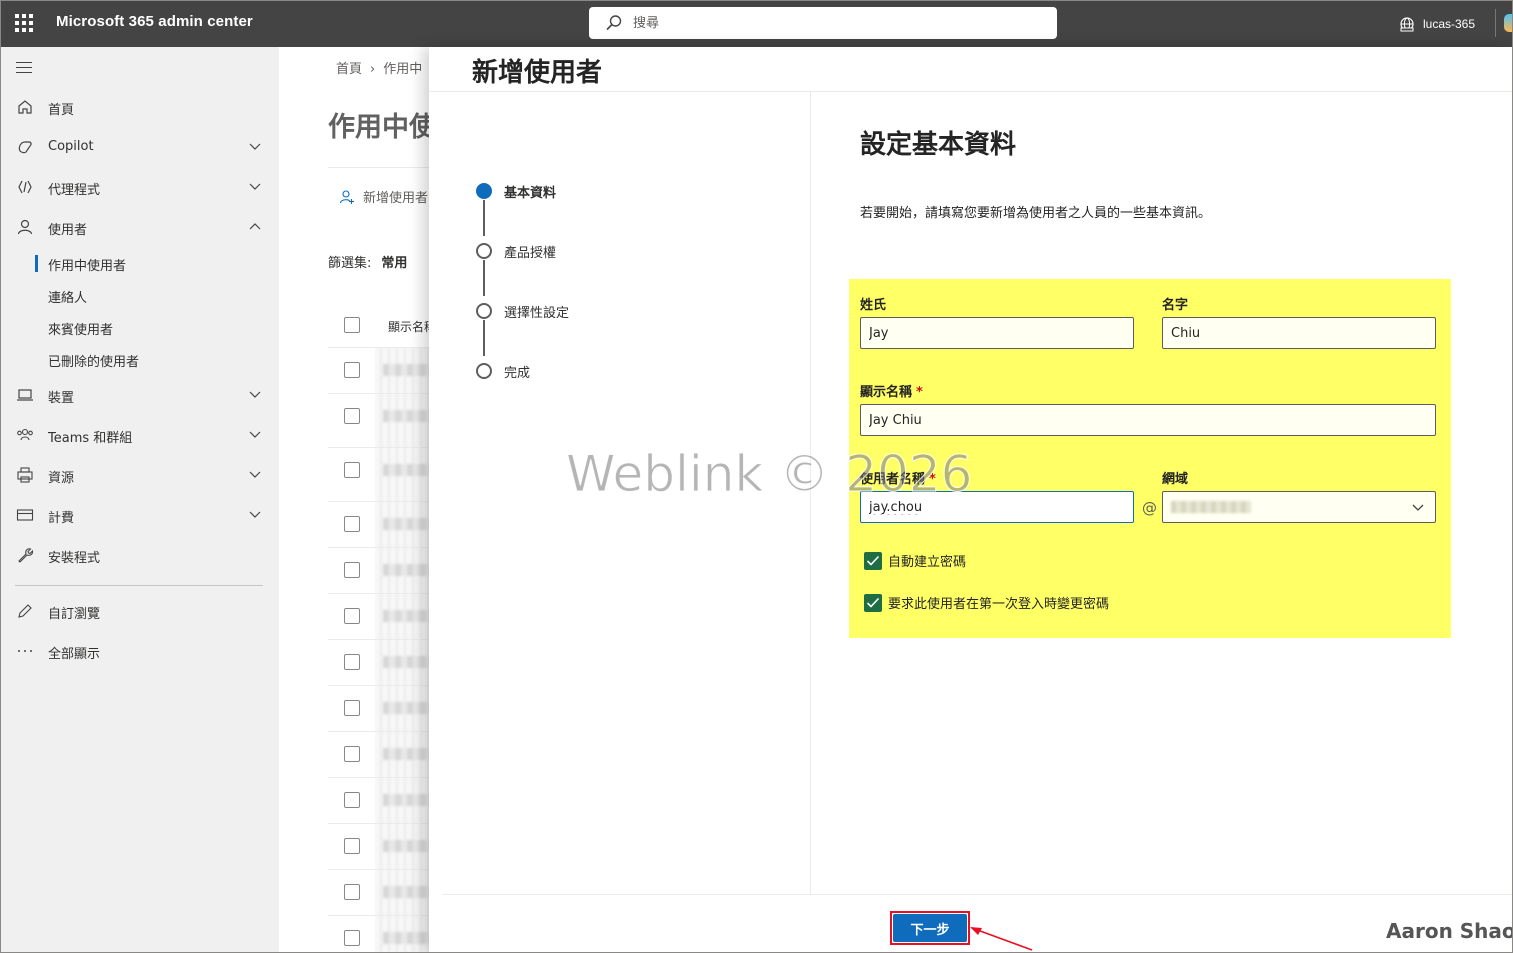 The image size is (1513, 953). I want to click on nav-item-teams-groups: Teams 和群組, so click(140, 435).